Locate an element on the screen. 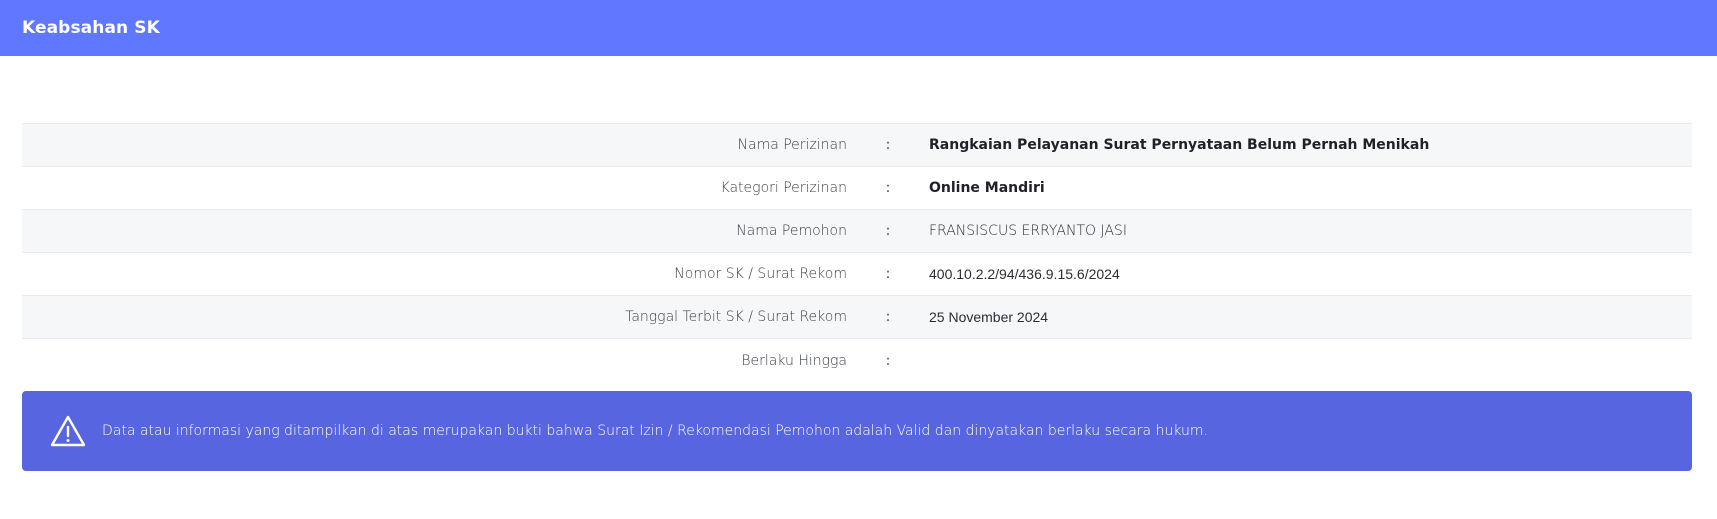 The image size is (1717, 519). detail-value: 400.10.2.2/94/436.9.15.6/2024 is located at coordinates (1024, 274).